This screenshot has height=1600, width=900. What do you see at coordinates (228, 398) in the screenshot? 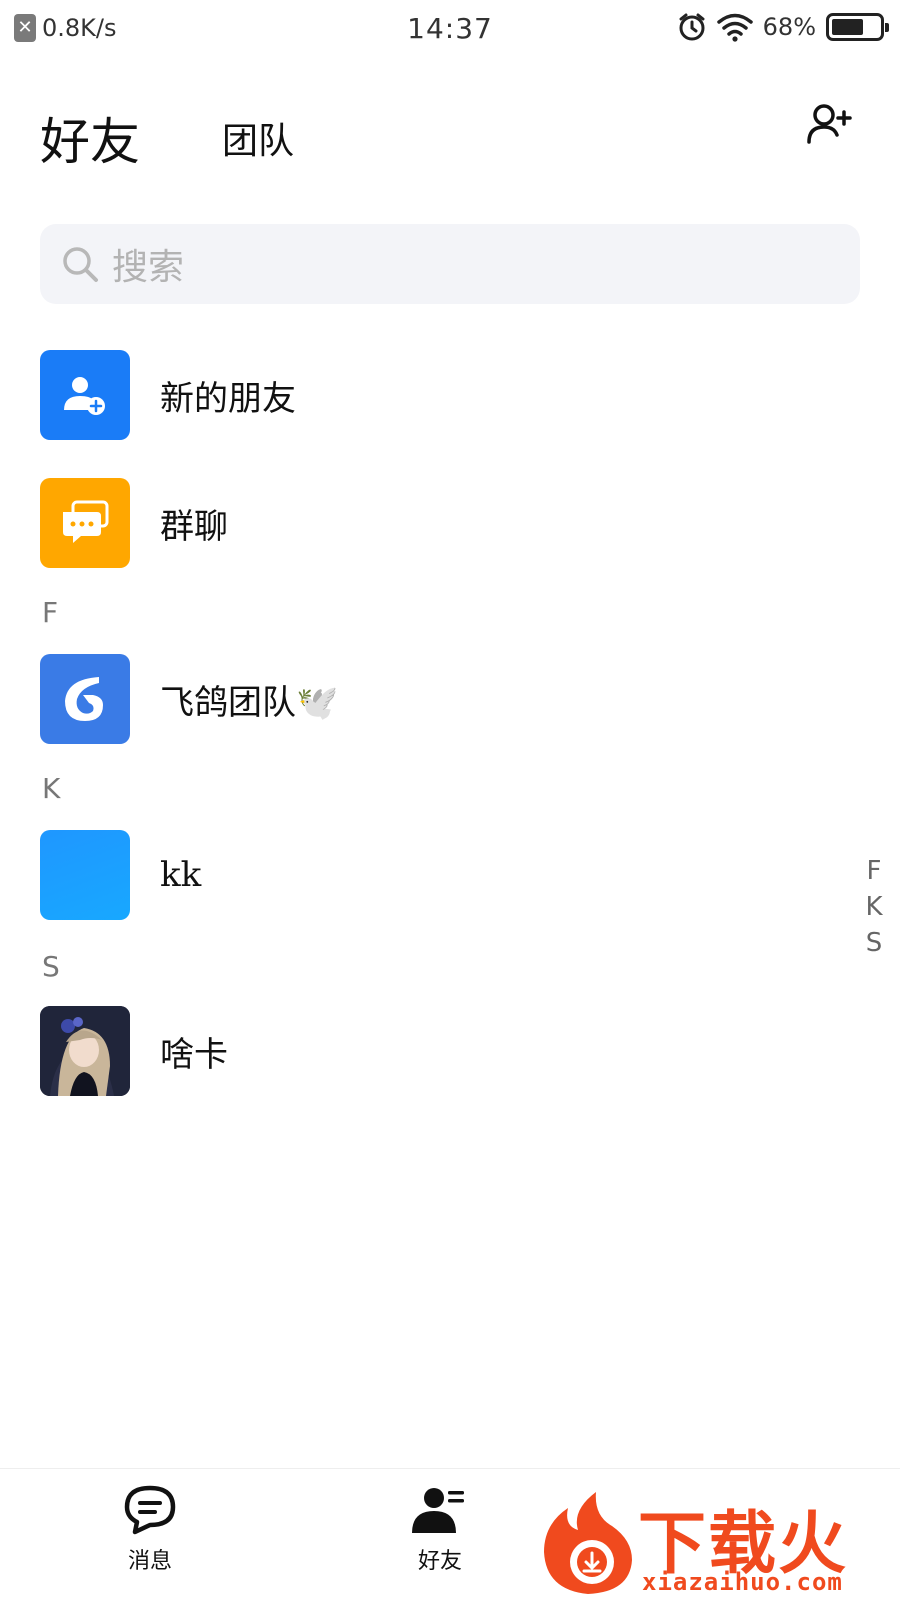
I see `new-friends-label: 新的朋友` at bounding box center [228, 398].